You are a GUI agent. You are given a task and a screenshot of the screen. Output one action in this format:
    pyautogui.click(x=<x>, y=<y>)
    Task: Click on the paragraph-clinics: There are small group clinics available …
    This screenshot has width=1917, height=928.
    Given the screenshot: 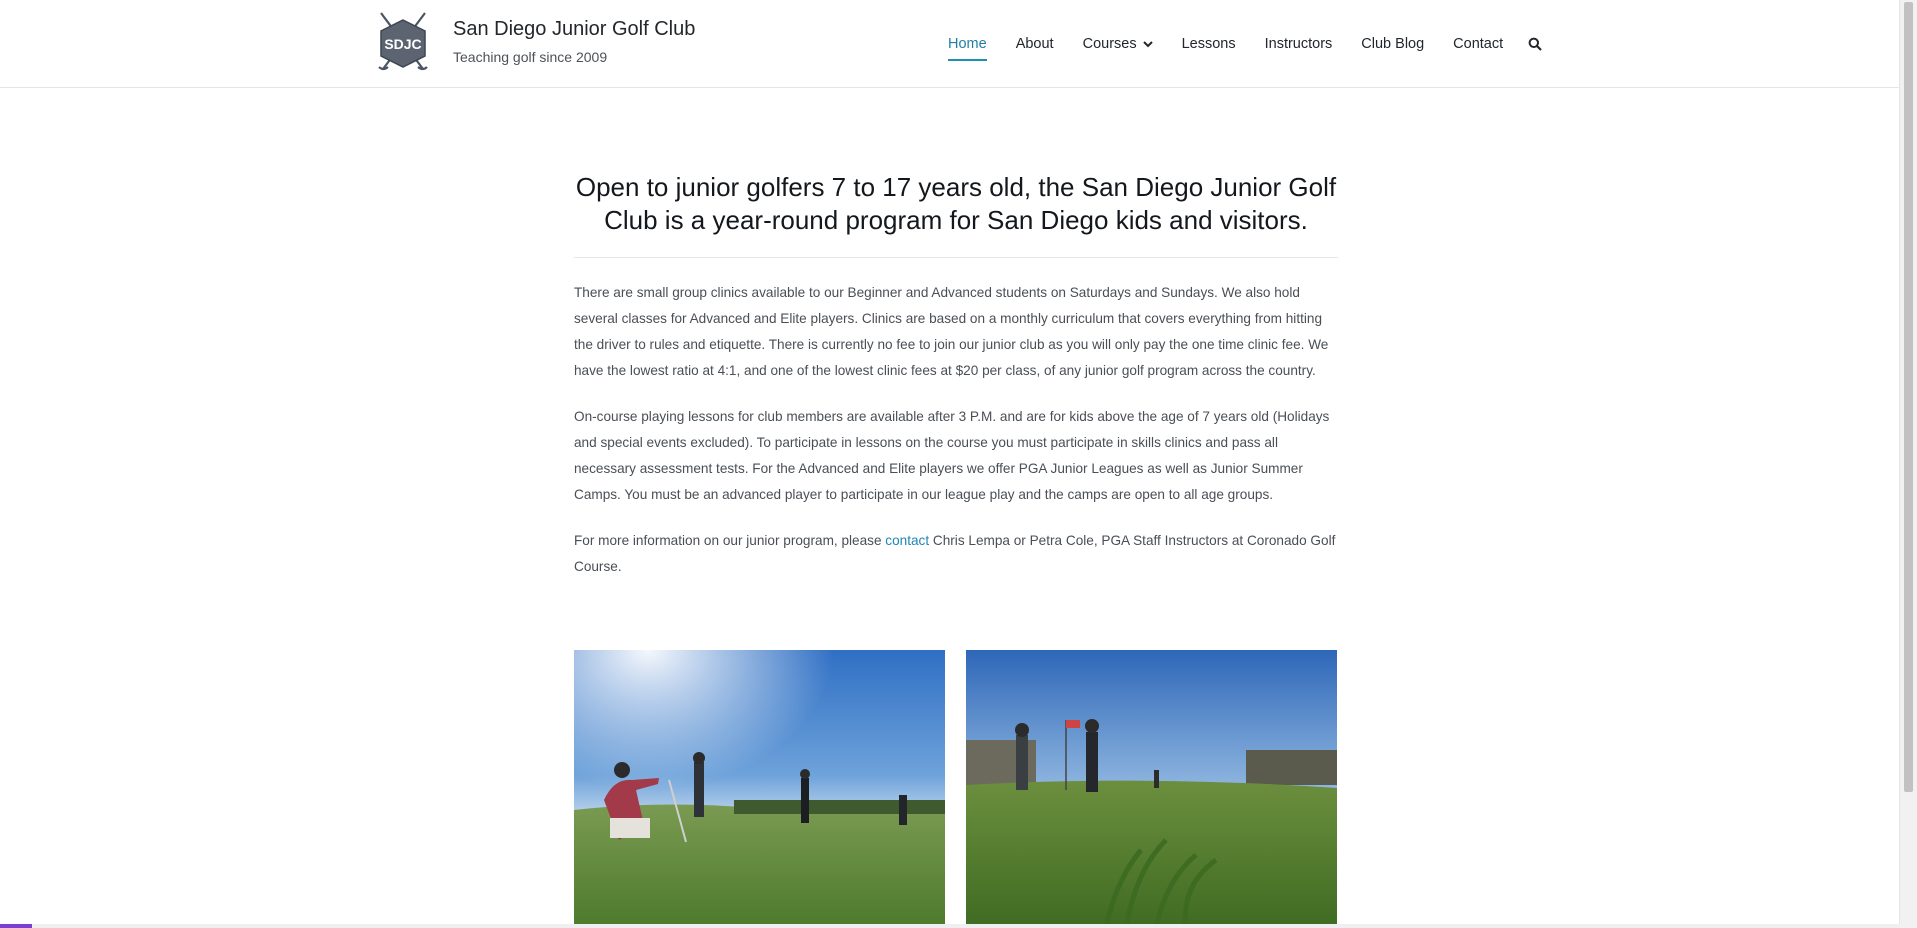 What is the action you would take?
    pyautogui.click(x=951, y=331)
    